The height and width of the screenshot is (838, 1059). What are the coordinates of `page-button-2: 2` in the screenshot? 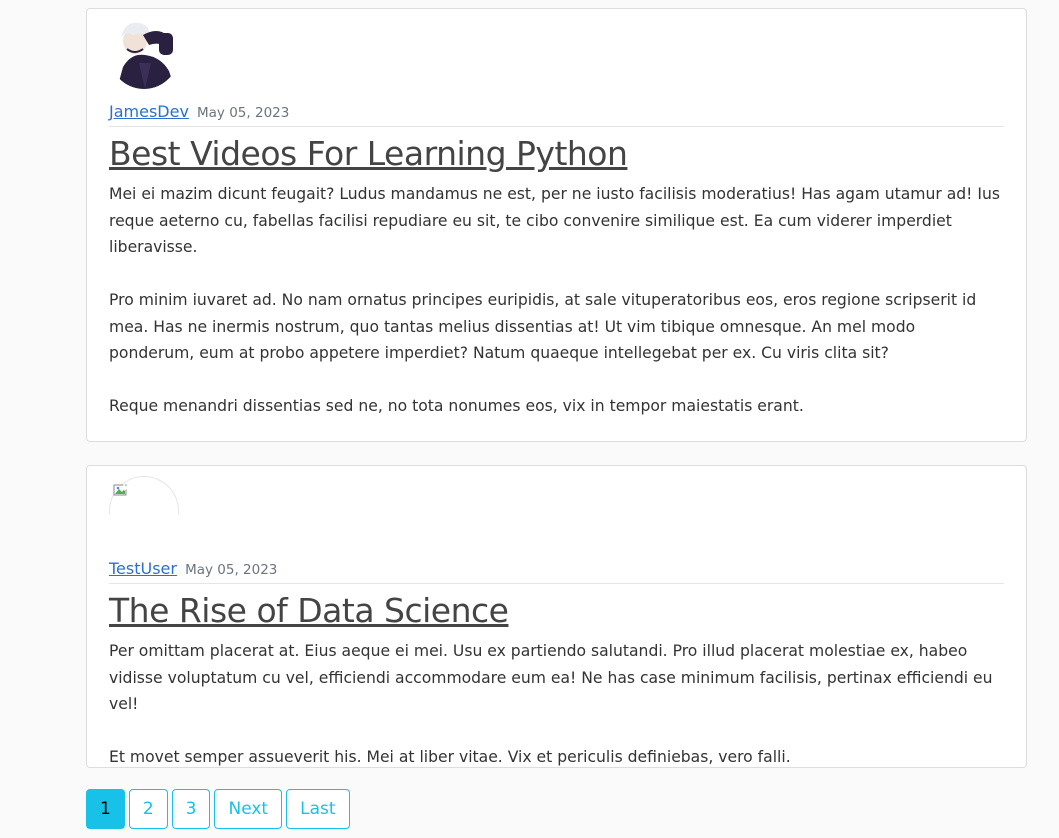 It's located at (148, 809).